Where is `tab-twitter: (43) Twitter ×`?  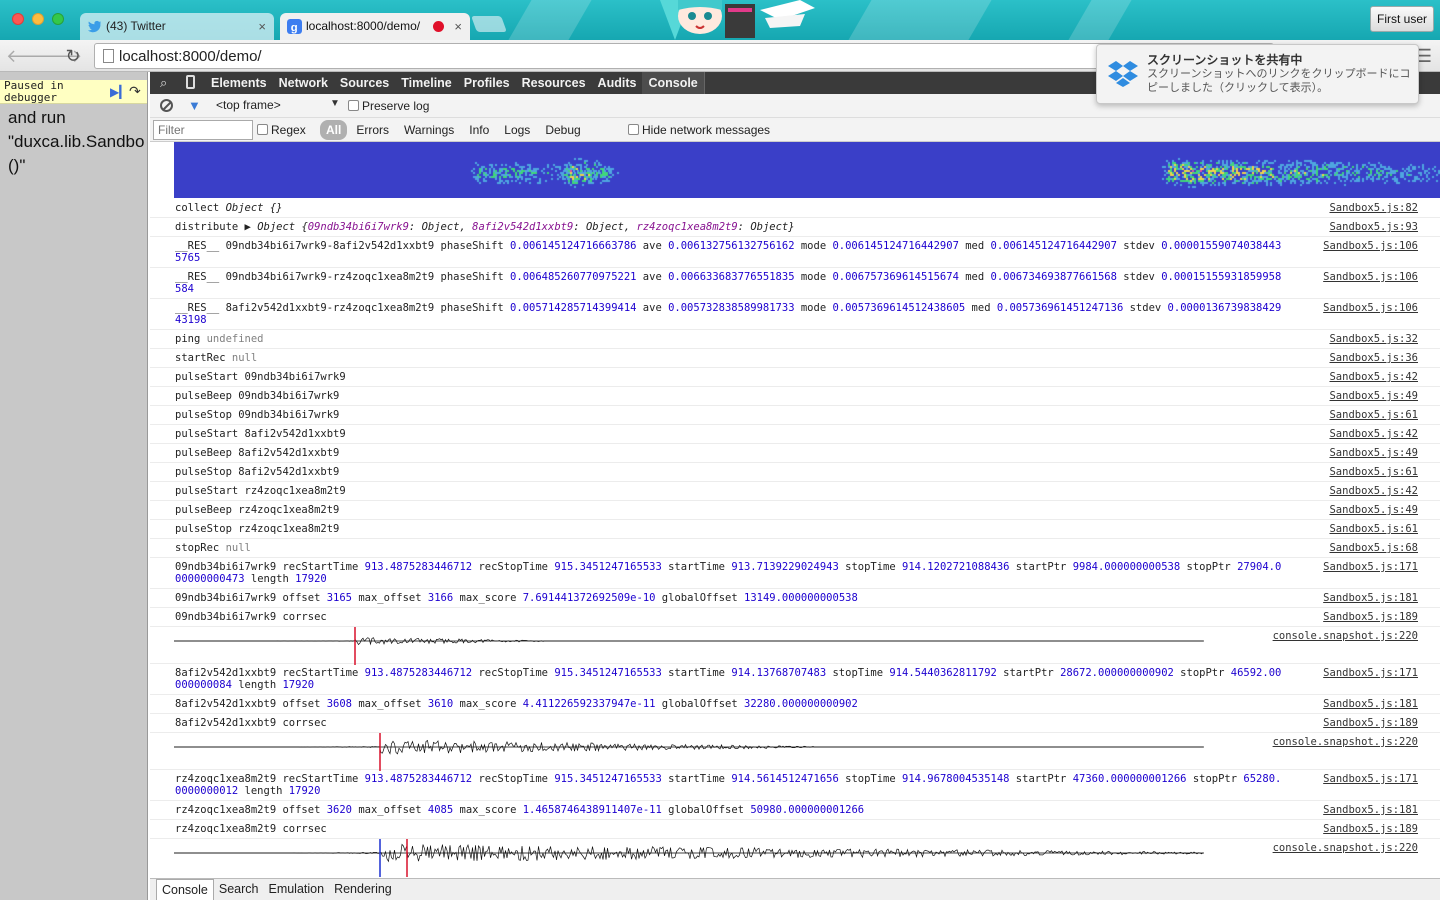 tab-twitter: (43) Twitter × is located at coordinates (177, 26).